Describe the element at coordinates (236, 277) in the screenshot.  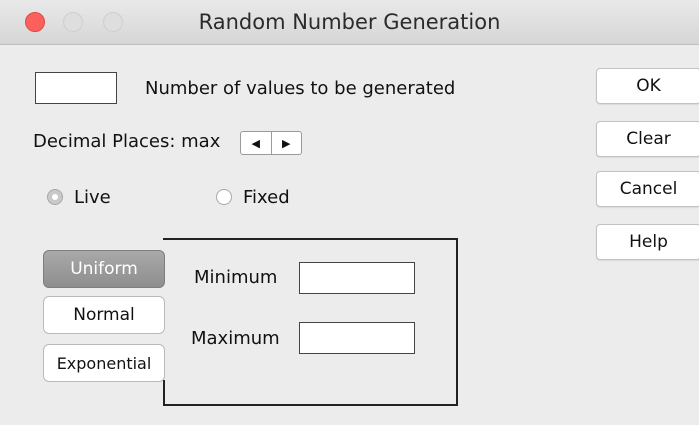
I see `minimum-label: Minimum` at that location.